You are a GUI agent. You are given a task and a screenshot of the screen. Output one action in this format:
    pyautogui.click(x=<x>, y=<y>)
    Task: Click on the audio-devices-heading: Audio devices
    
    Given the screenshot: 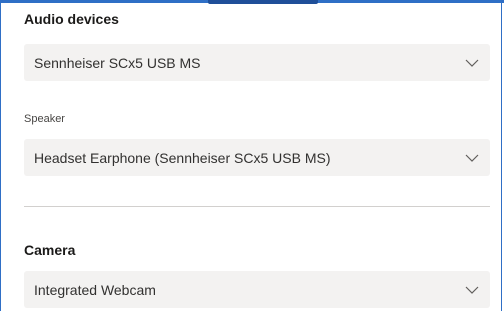 What is the action you would take?
    pyautogui.click(x=71, y=19)
    